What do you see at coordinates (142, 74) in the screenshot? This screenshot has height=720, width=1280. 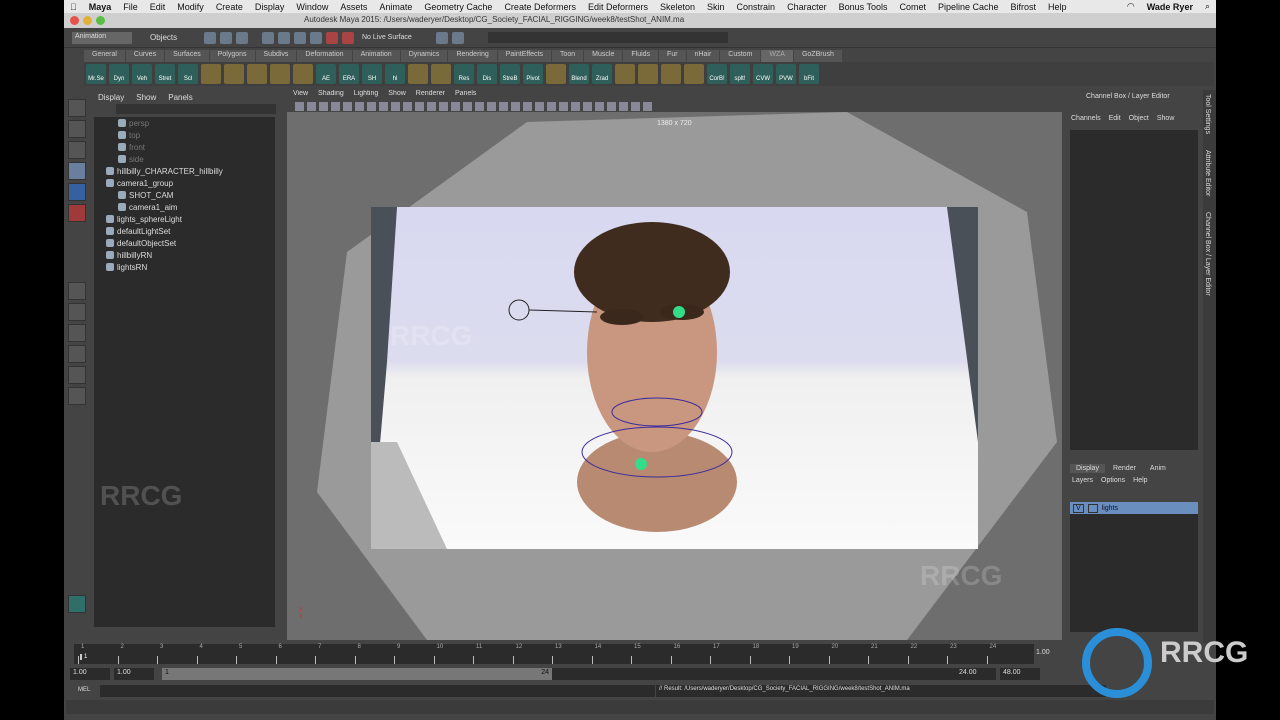 I see `shelf-button: Veh` at bounding box center [142, 74].